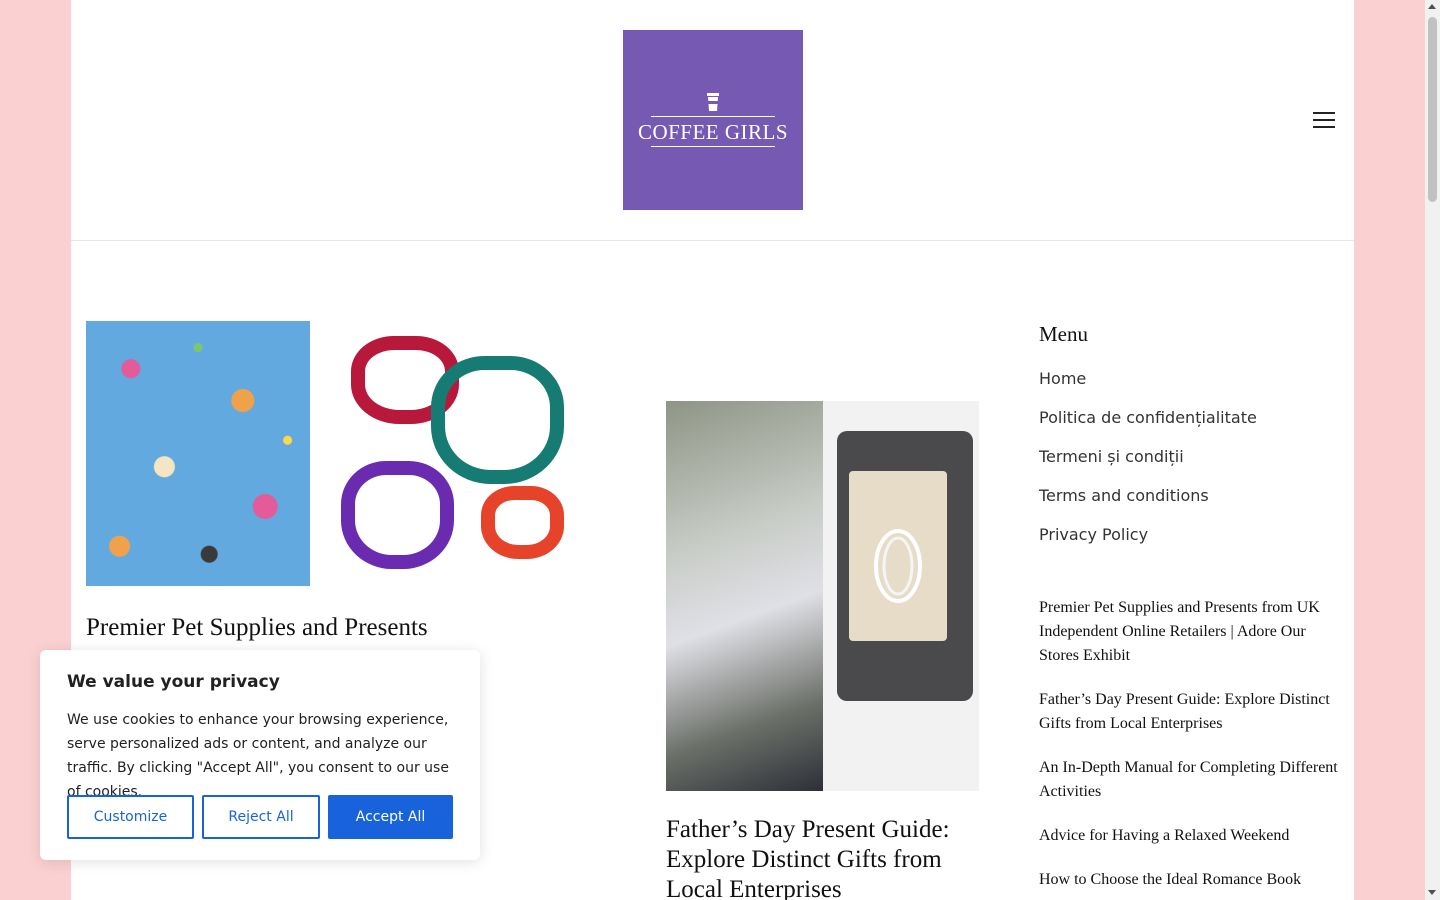 The image size is (1440, 900). I want to click on site-logo: COFFEE GIRLS, so click(713, 120).